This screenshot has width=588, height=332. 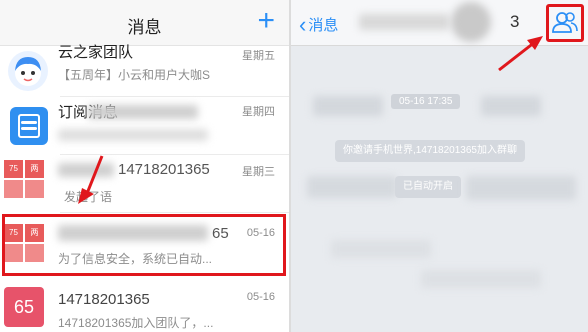 What do you see at coordinates (430, 151) in the screenshot?
I see `system-message: 你邀请手机世界,14718201365加入群聊` at bounding box center [430, 151].